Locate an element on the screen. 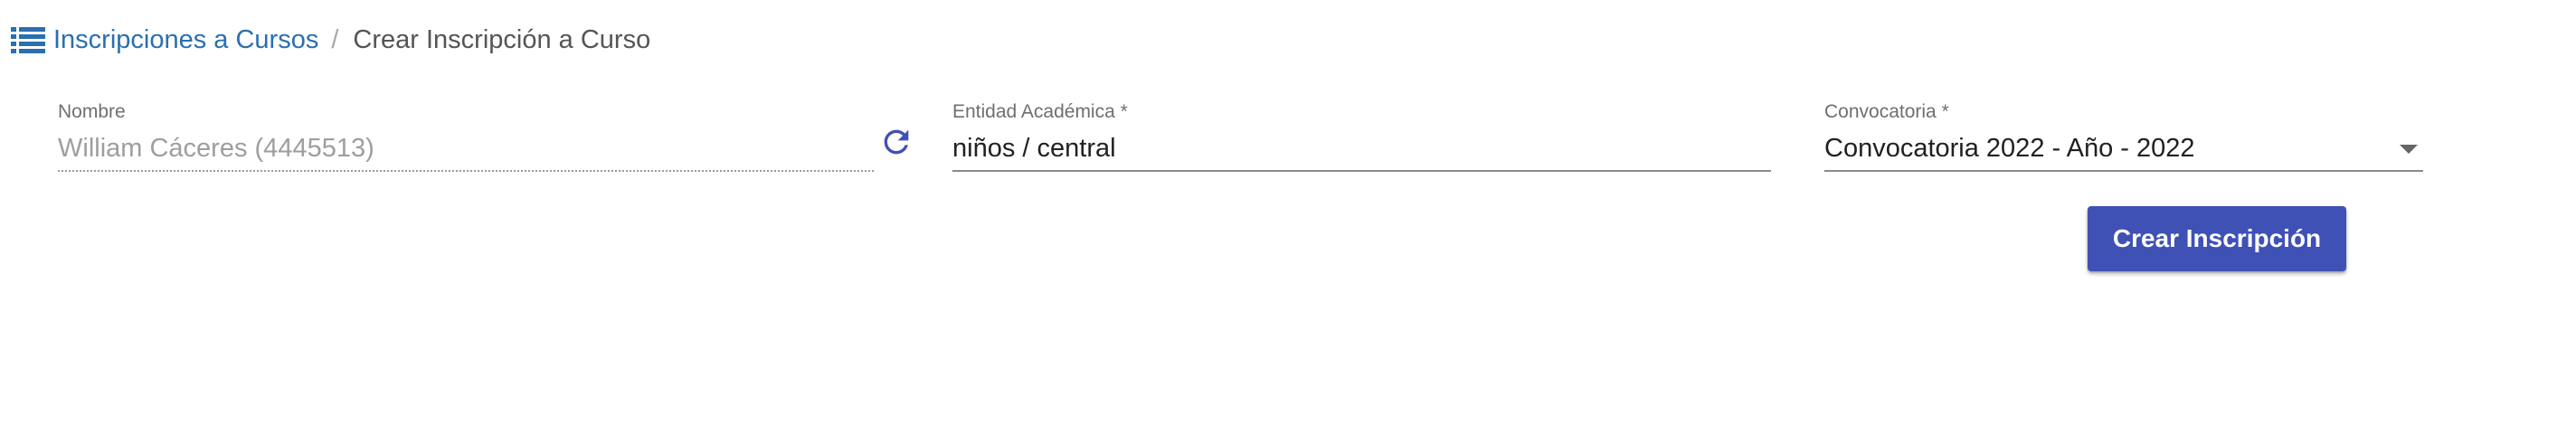  breadcrumb-current: Crear Inscripción a Curso is located at coordinates (502, 39).